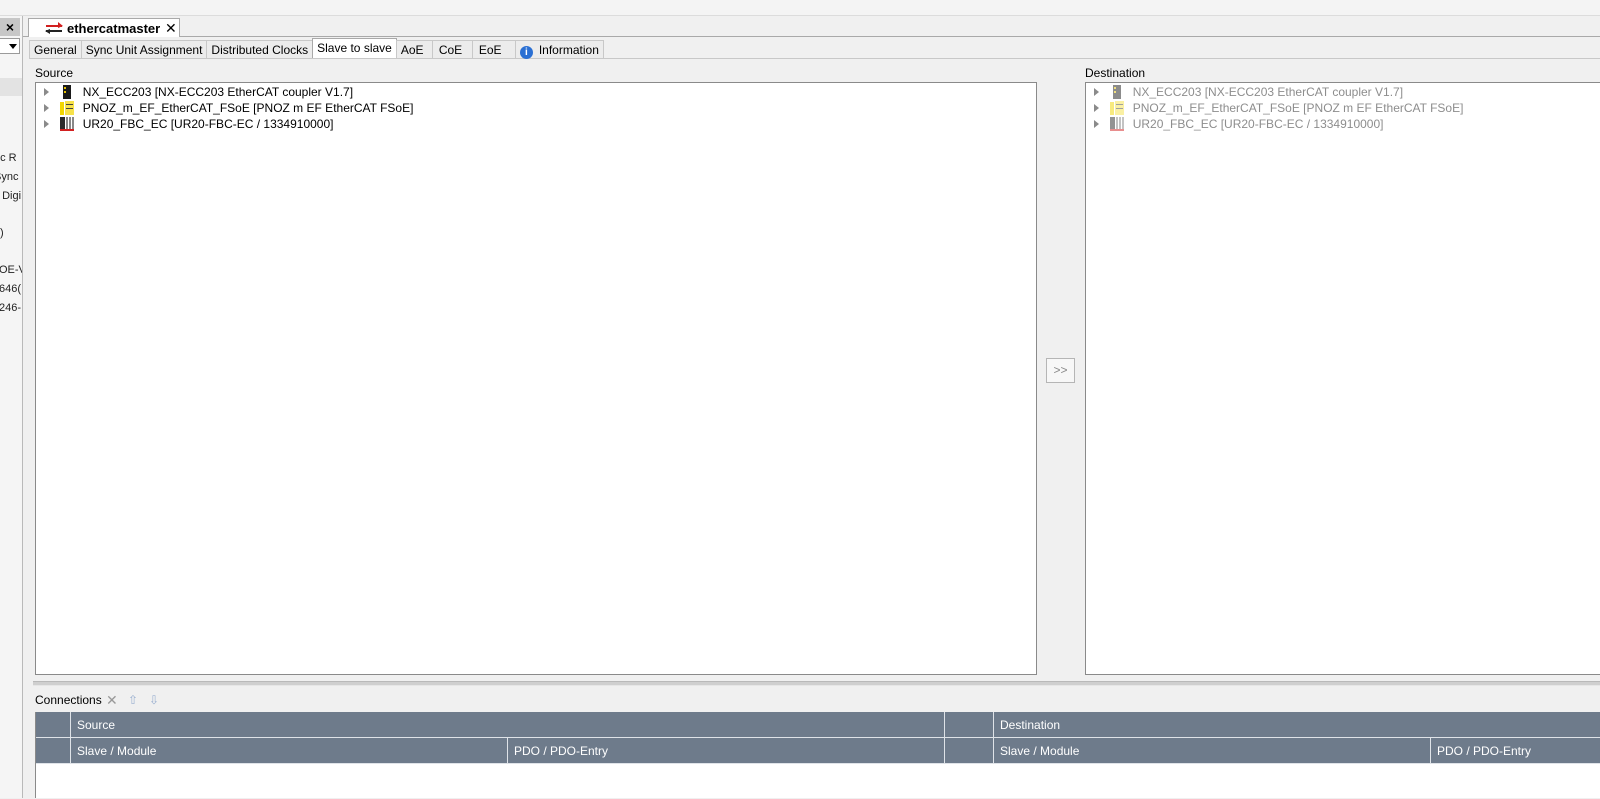  What do you see at coordinates (133, 700) in the screenshot?
I see `move-up-icon: ⇧` at bounding box center [133, 700].